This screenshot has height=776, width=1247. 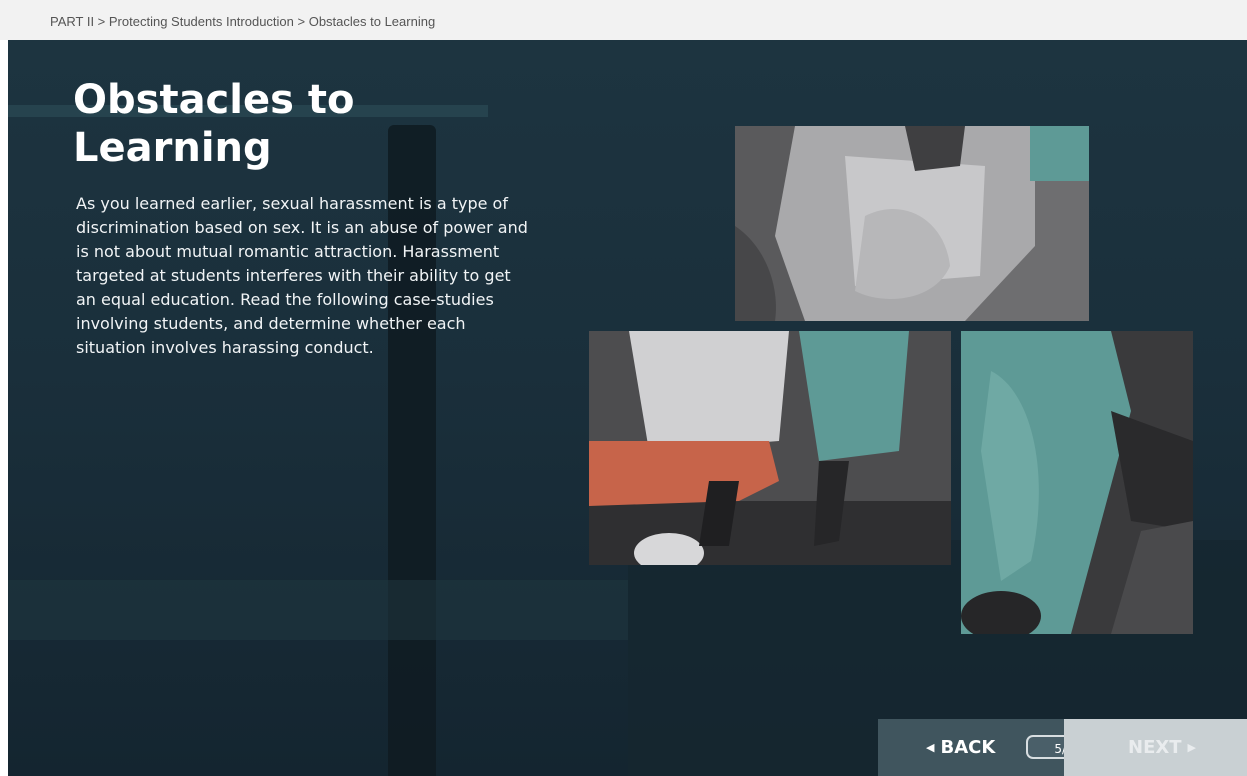 What do you see at coordinates (930, 747) in the screenshot?
I see `chevron-left-icon: ◀` at bounding box center [930, 747].